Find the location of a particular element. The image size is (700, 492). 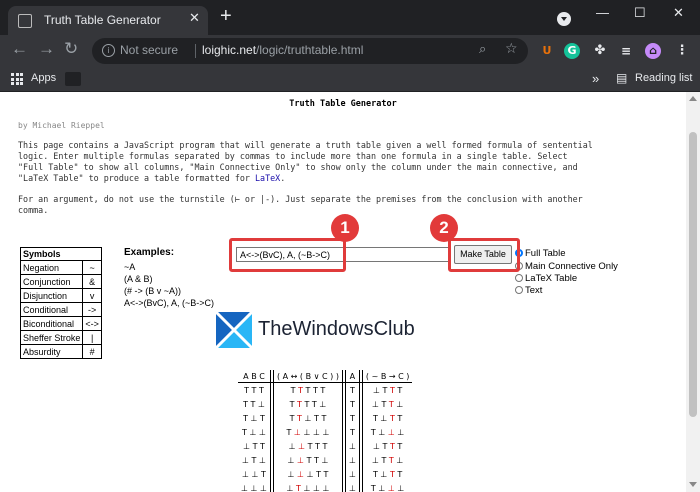

highlight-formula-input is located at coordinates (287, 255).